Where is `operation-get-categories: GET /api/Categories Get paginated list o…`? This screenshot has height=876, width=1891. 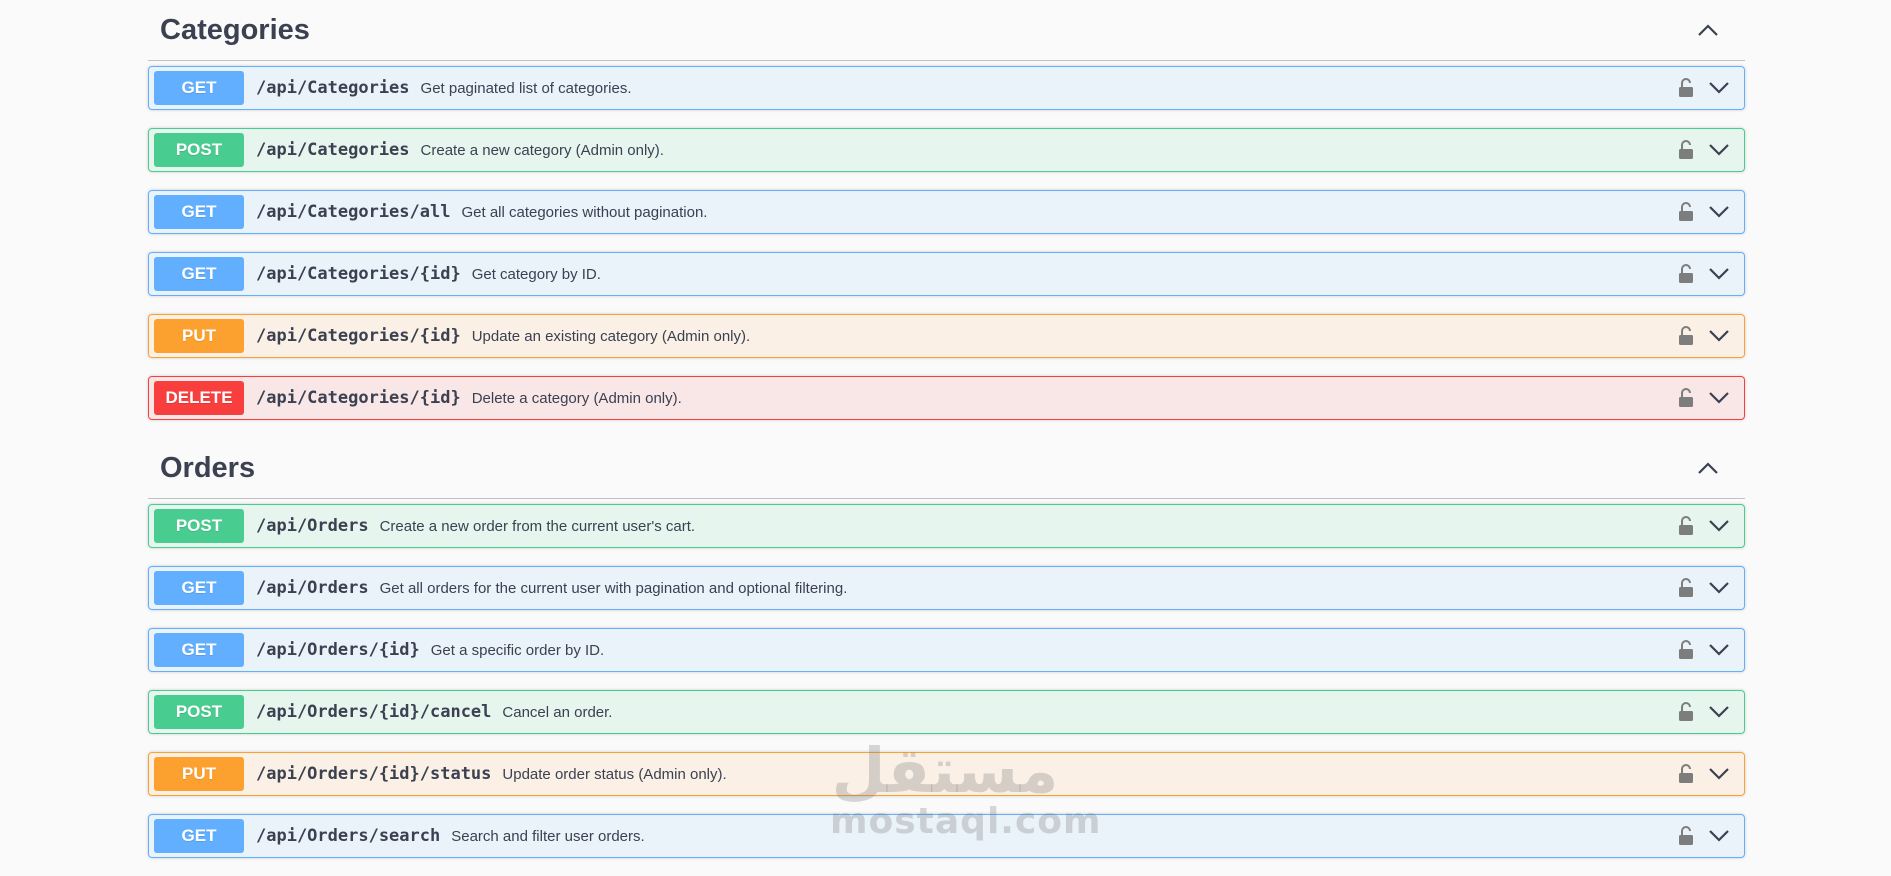 operation-get-categories: GET /api/Categories Get paginated list o… is located at coordinates (946, 88).